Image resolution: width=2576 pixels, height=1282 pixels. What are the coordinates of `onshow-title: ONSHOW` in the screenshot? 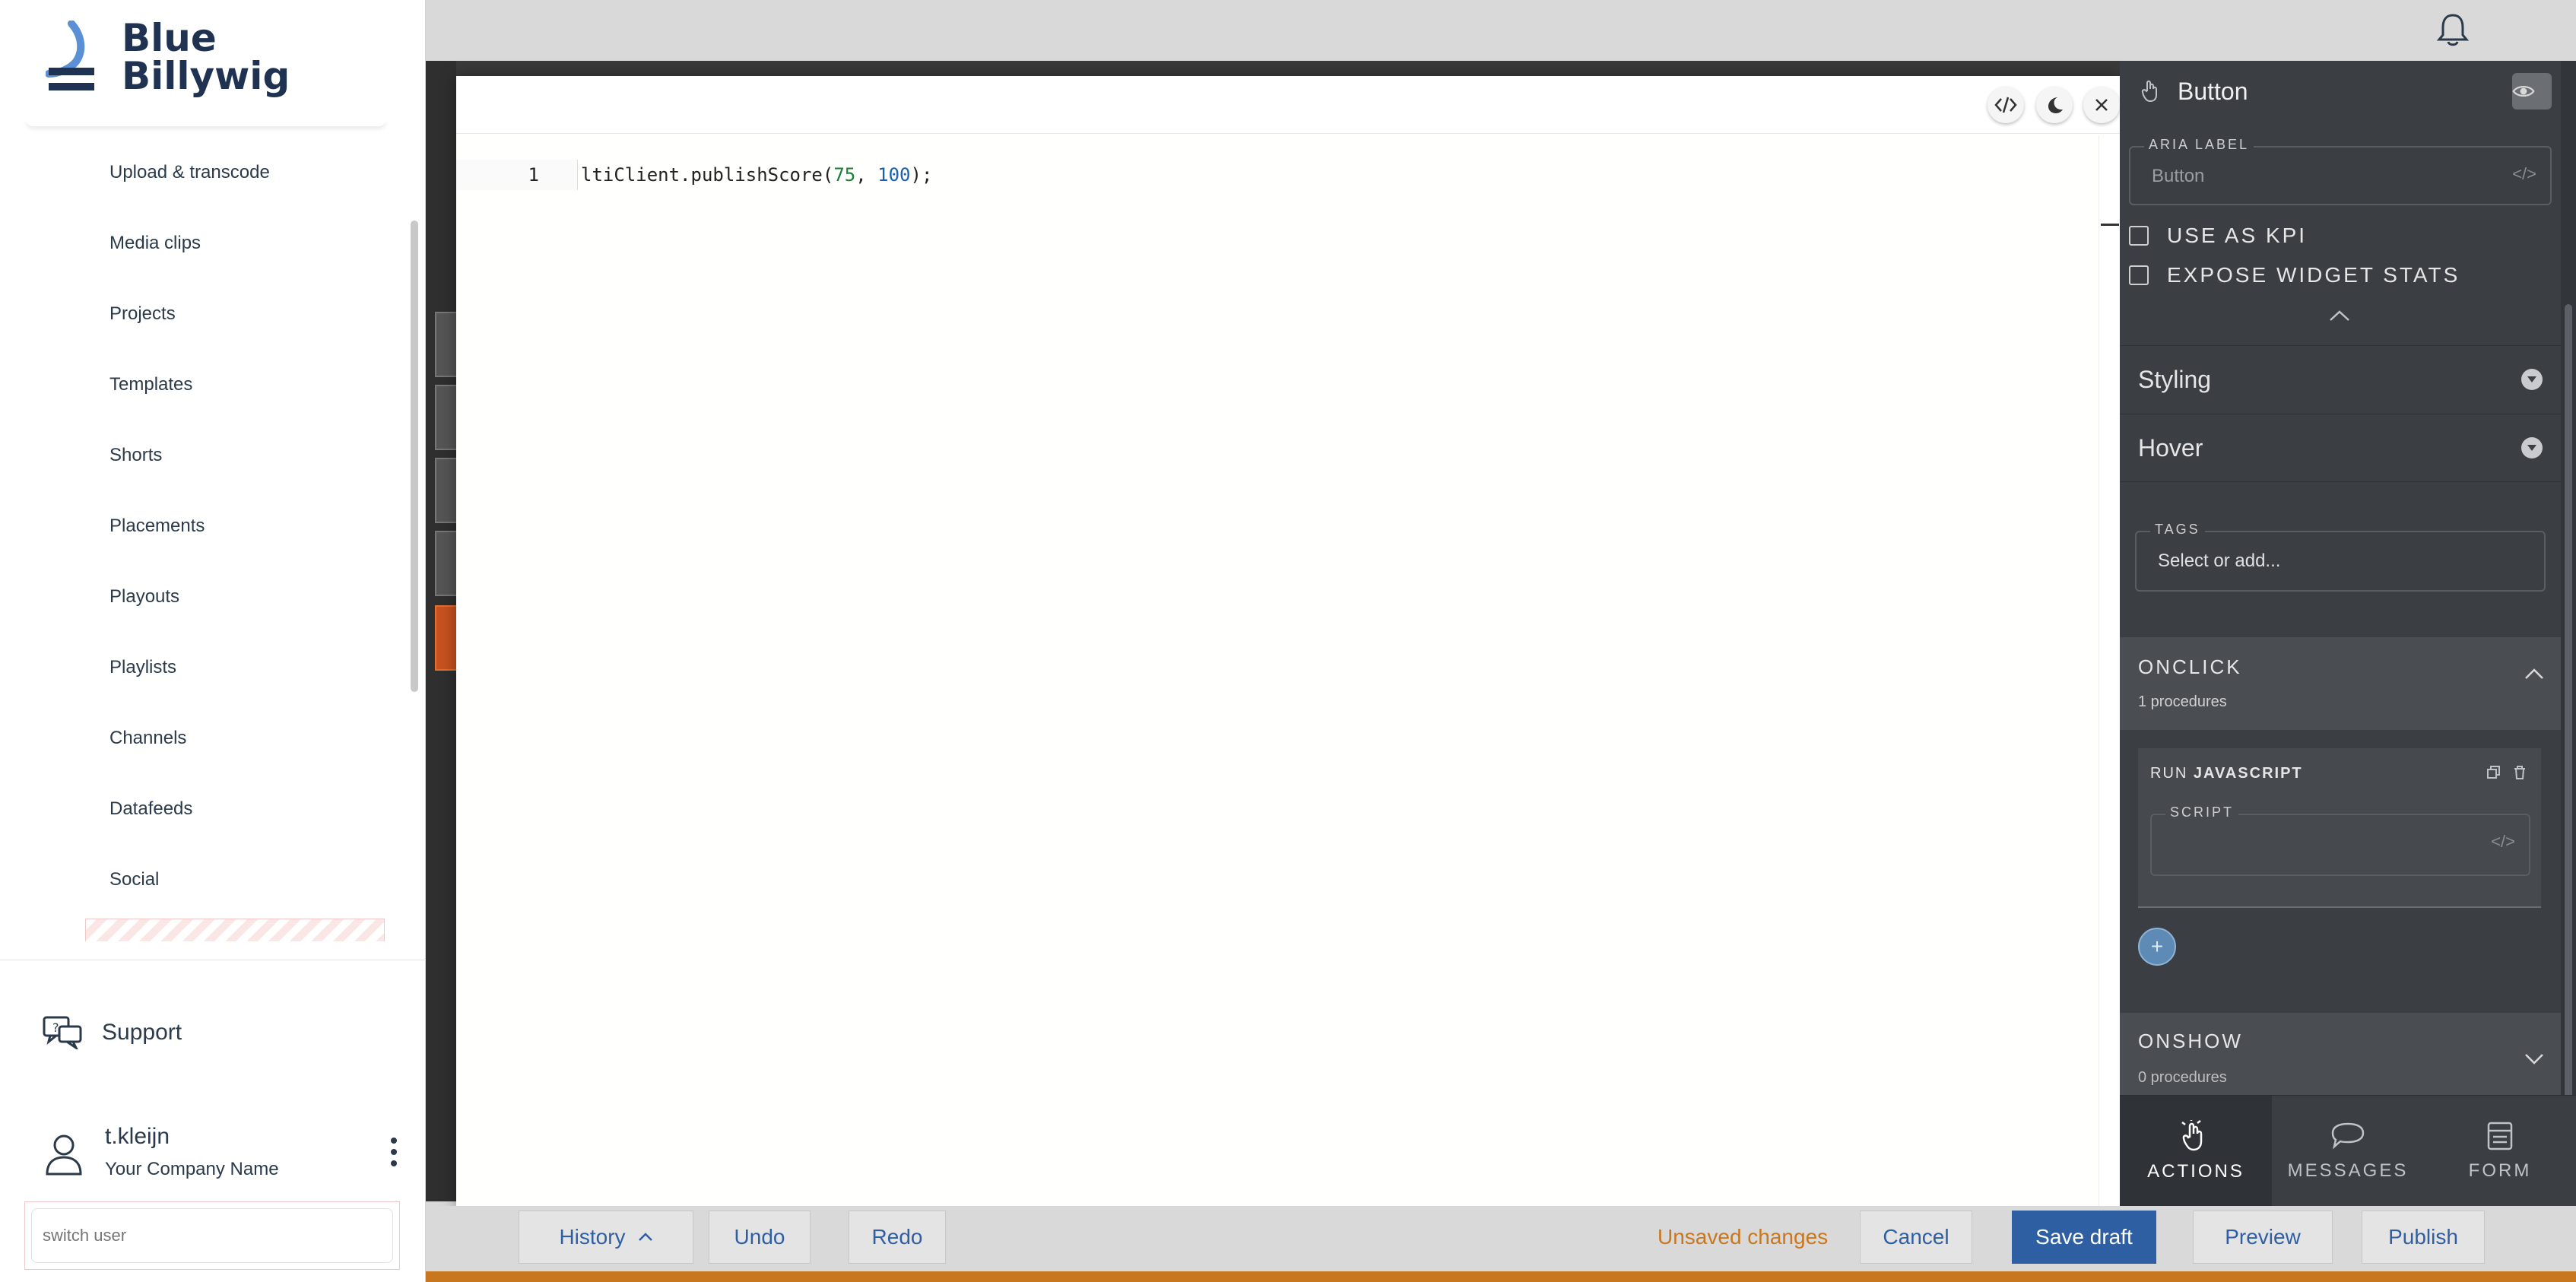 It's located at (2190, 1041).